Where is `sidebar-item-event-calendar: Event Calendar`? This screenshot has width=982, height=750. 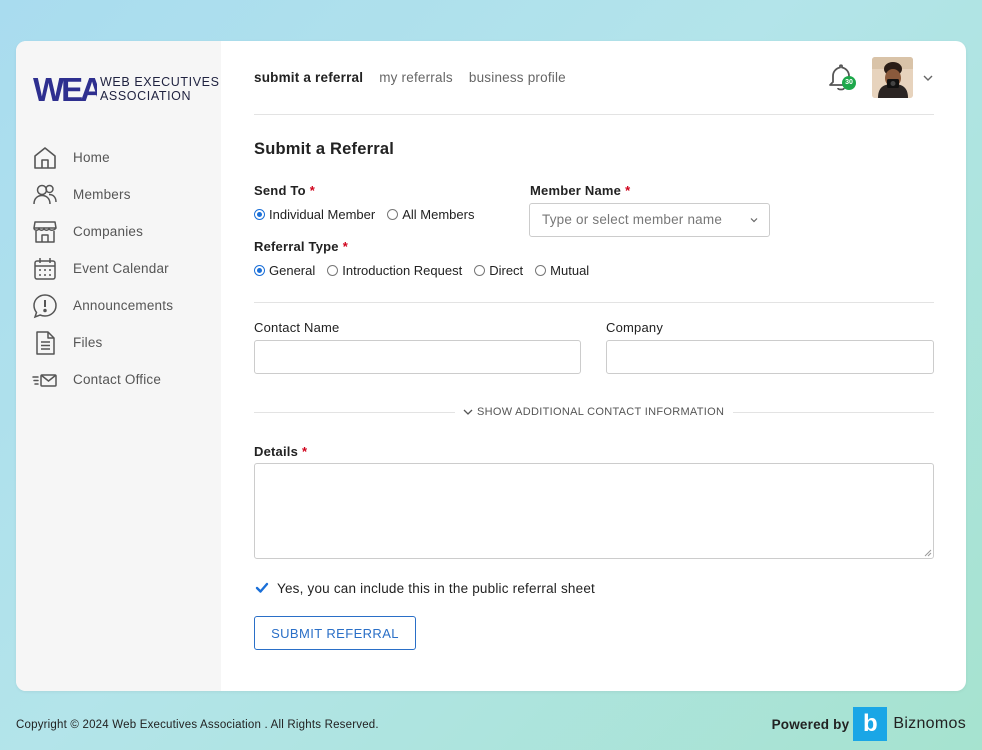 sidebar-item-event-calendar: Event Calendar is located at coordinates (102, 268).